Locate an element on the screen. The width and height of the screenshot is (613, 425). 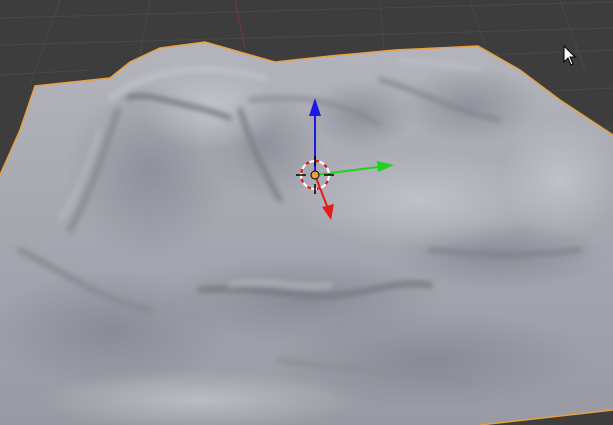
x-axis-line is located at coordinates (240, 24).